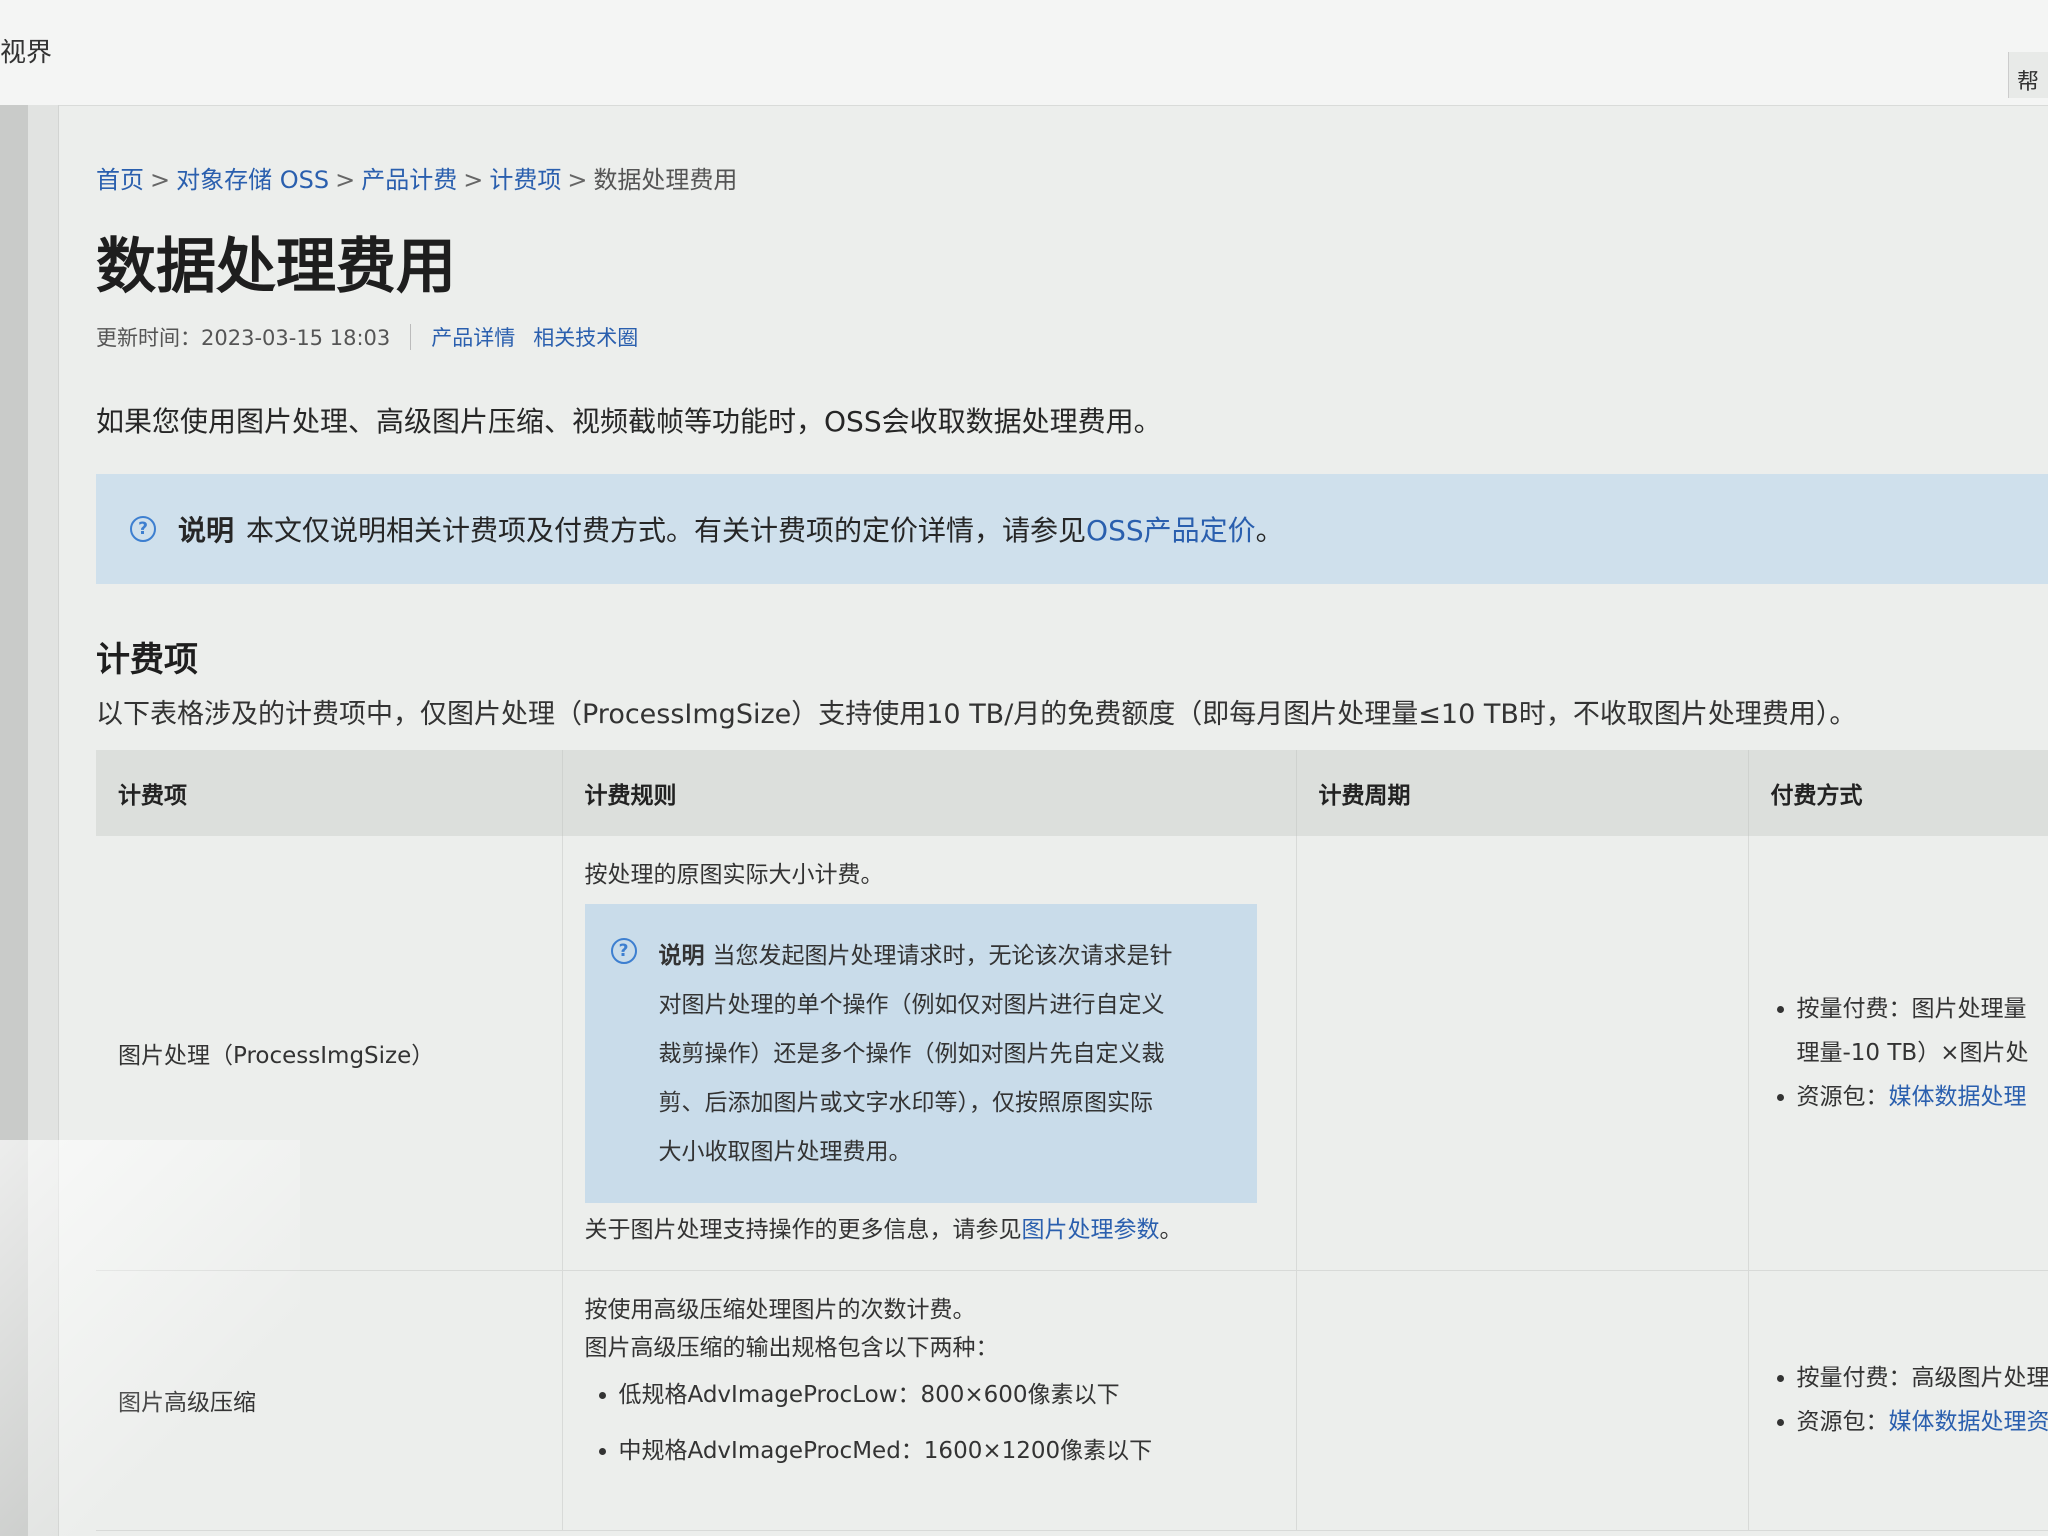 This screenshot has width=2048, height=1536. Describe the element at coordinates (946, 1395) in the screenshot. I see `list-item: 低规格AdvImageProcLow：800×600像素以下` at that location.